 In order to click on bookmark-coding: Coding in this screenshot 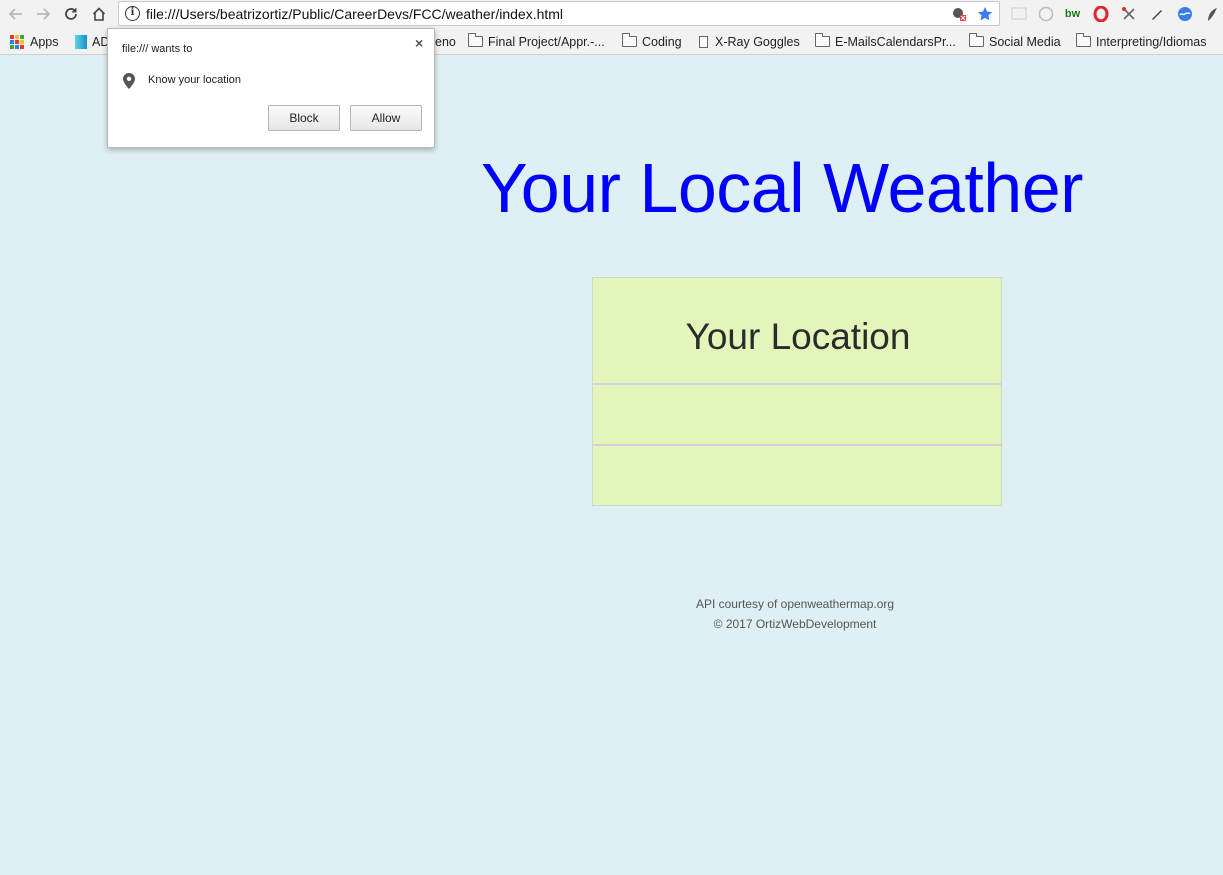, I will do `click(652, 41)`.